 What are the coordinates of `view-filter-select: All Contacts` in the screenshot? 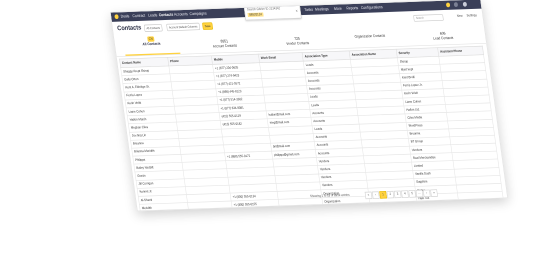 It's located at (153, 28).